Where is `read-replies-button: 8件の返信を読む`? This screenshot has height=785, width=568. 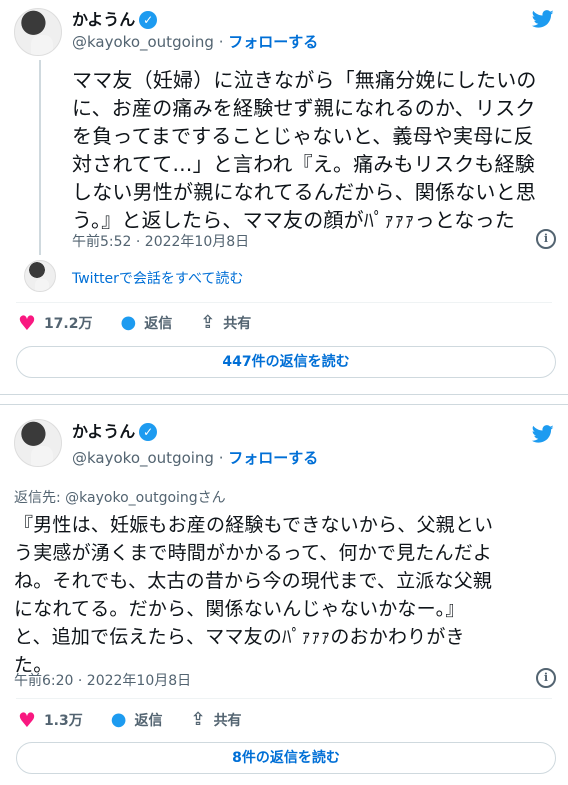 read-replies-button: 8件の返信を読む is located at coordinates (286, 758).